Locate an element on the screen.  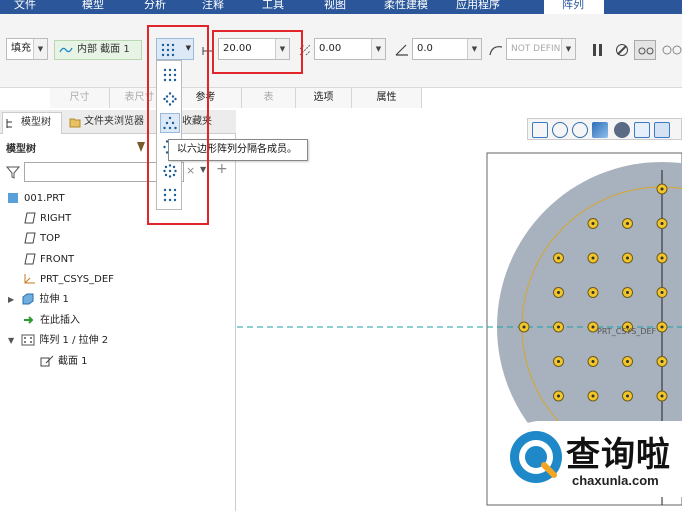
coordinate-system-icon is located at coordinates (29, 279).